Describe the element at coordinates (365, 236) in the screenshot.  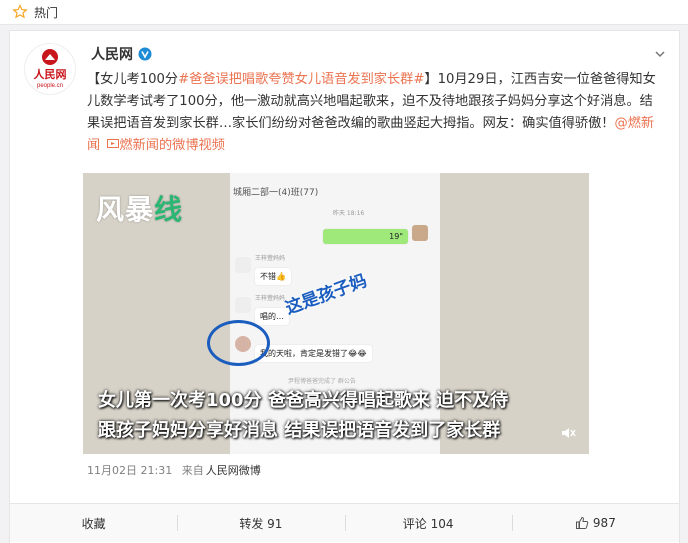
I see `voice-bubble: 19"` at that location.